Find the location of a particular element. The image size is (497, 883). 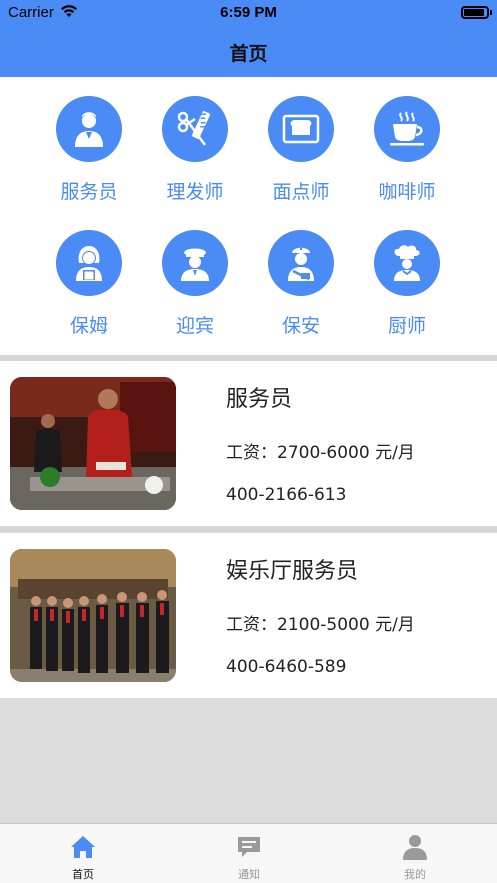

tab-label: 通知 is located at coordinates (249, 874).